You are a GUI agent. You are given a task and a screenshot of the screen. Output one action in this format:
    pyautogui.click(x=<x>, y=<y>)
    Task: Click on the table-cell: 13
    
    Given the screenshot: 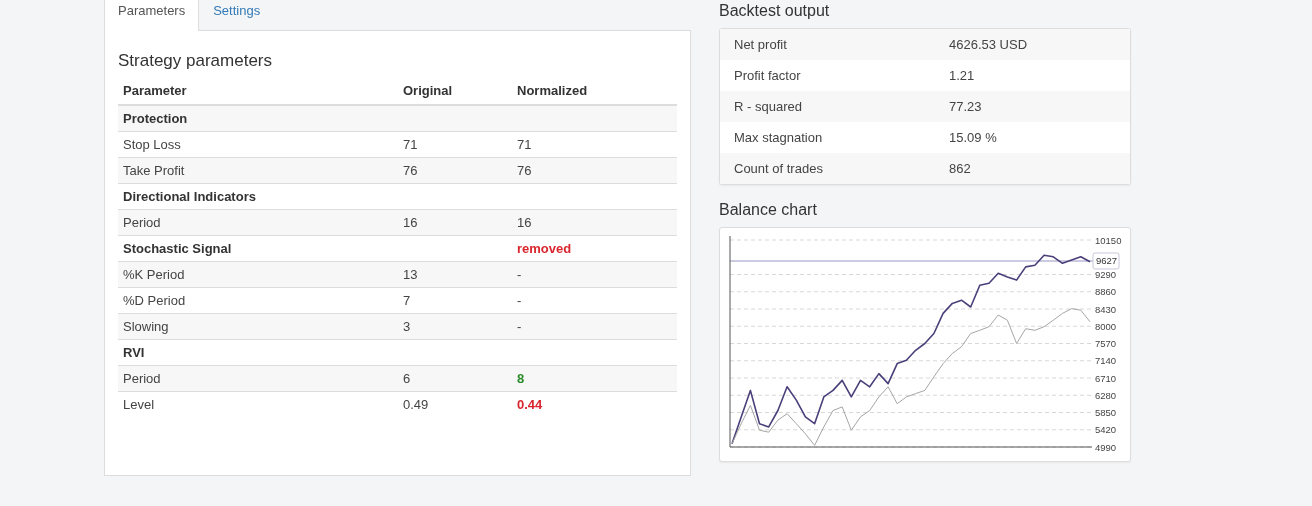 What is the action you would take?
    pyautogui.click(x=410, y=274)
    